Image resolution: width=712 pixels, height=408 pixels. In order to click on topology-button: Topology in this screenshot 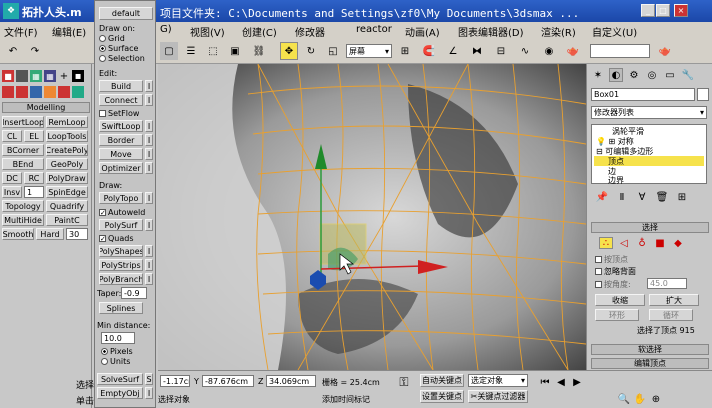, I will do `click(23, 206)`.